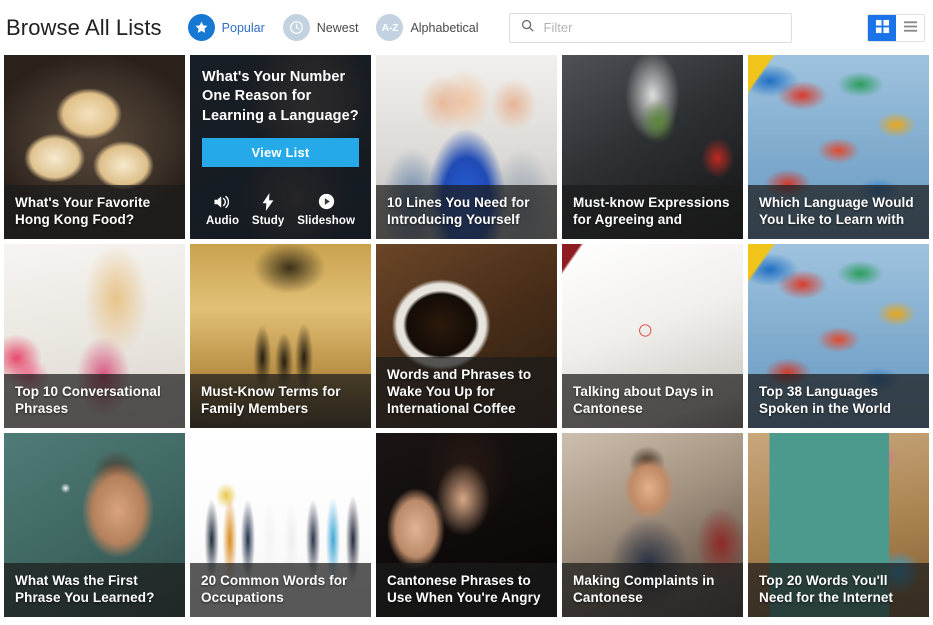 The height and width of the screenshot is (625, 933). I want to click on az-badge-text: A-Z, so click(390, 27).